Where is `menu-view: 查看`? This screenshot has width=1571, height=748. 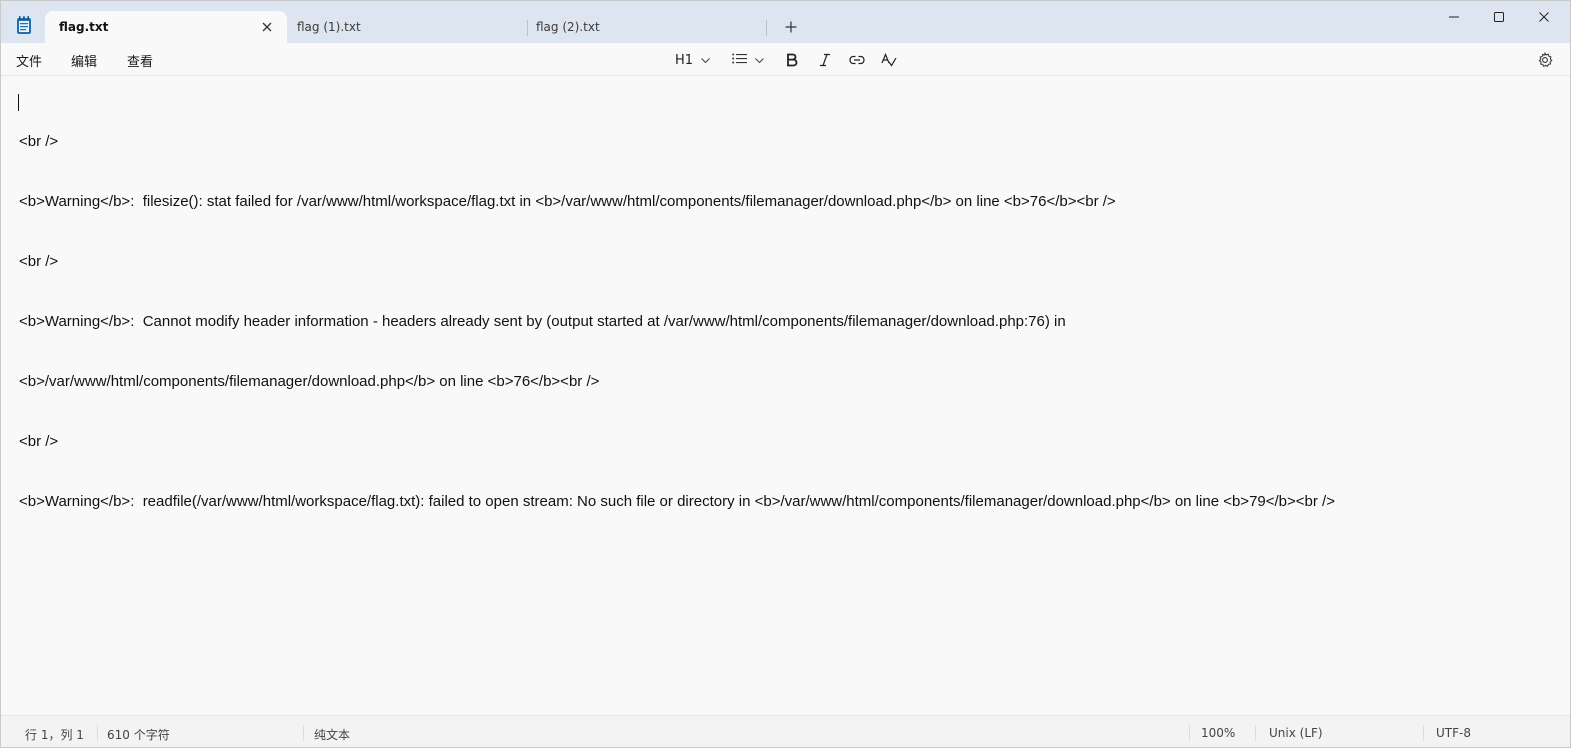
menu-view: 查看 is located at coordinates (140, 60).